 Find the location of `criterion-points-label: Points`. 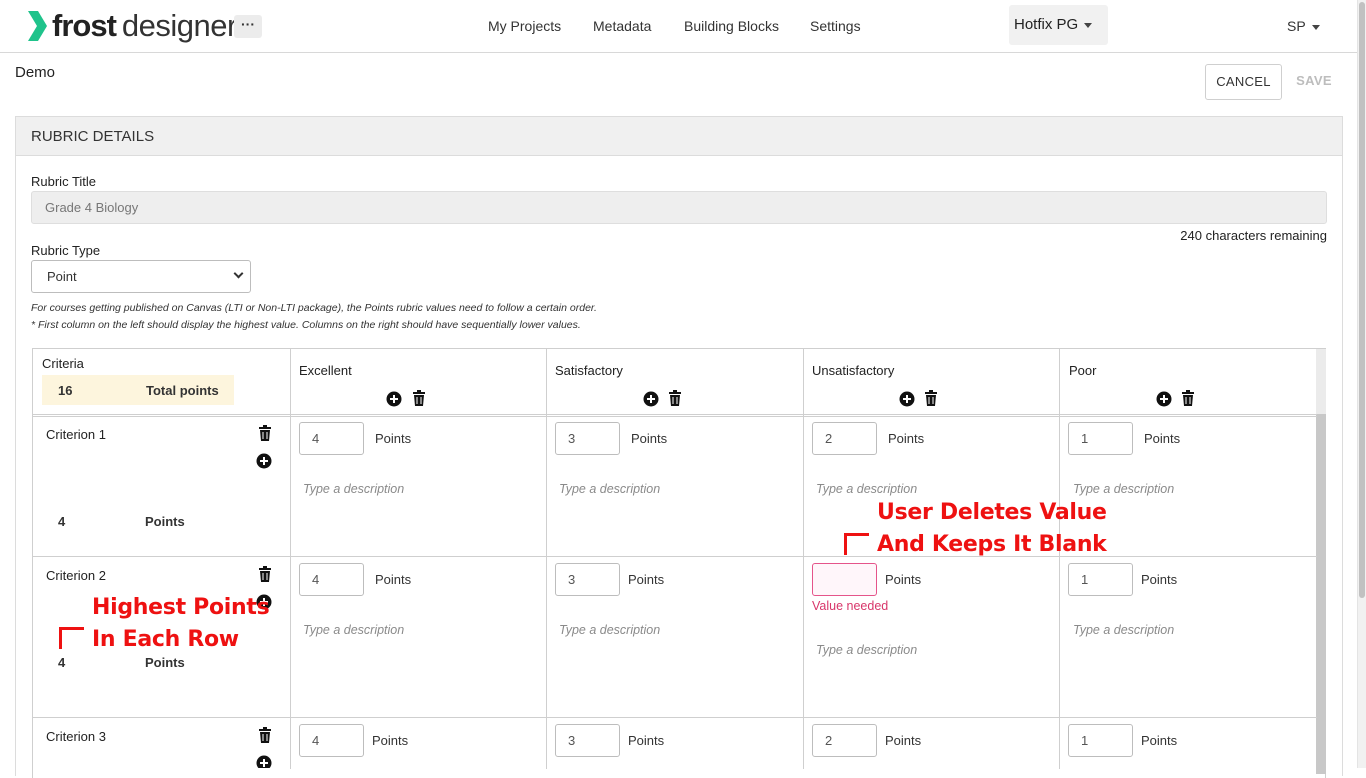

criterion-points-label: Points is located at coordinates (165, 521).